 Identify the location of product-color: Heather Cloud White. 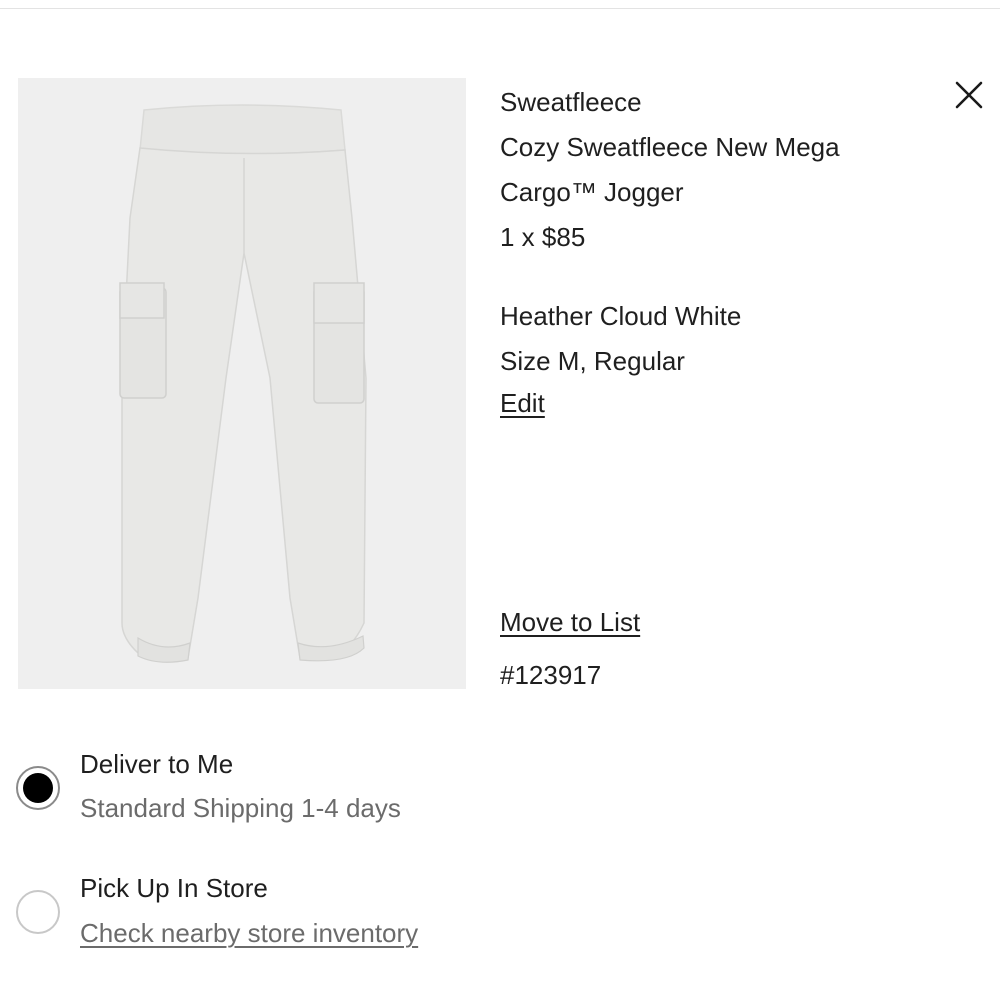
(621, 316).